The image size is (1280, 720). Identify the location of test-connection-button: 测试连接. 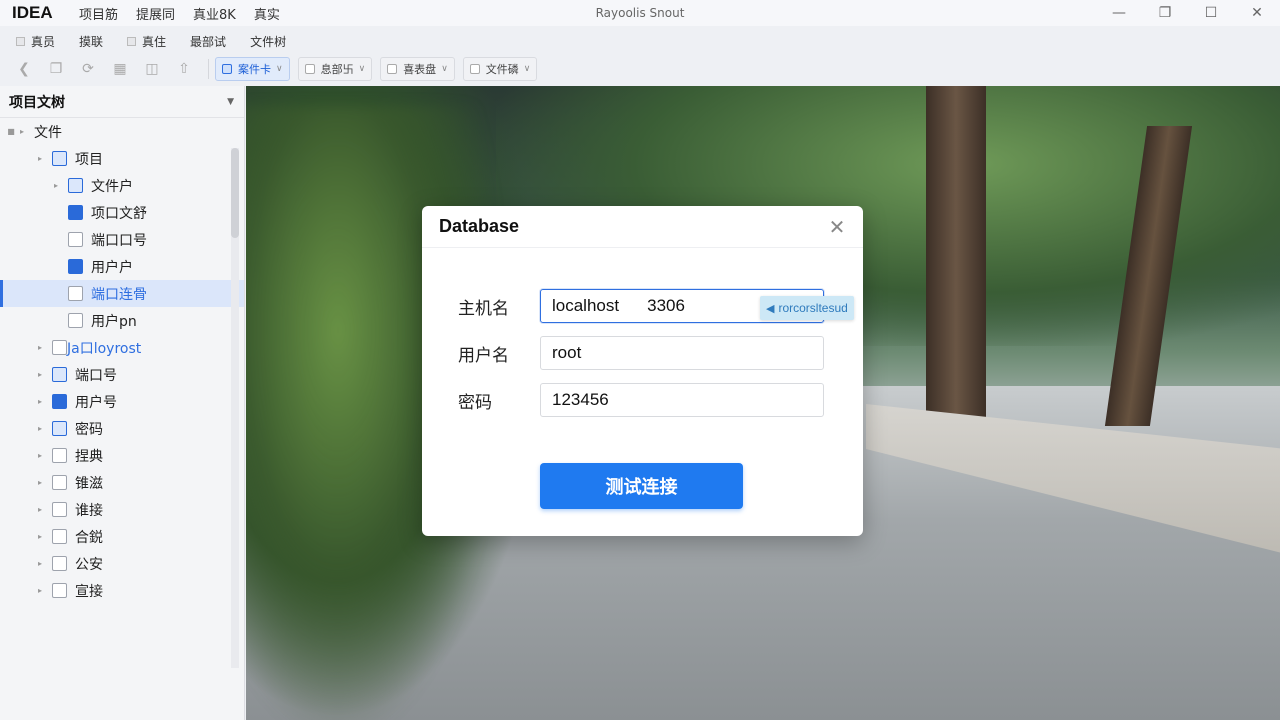
(641, 486).